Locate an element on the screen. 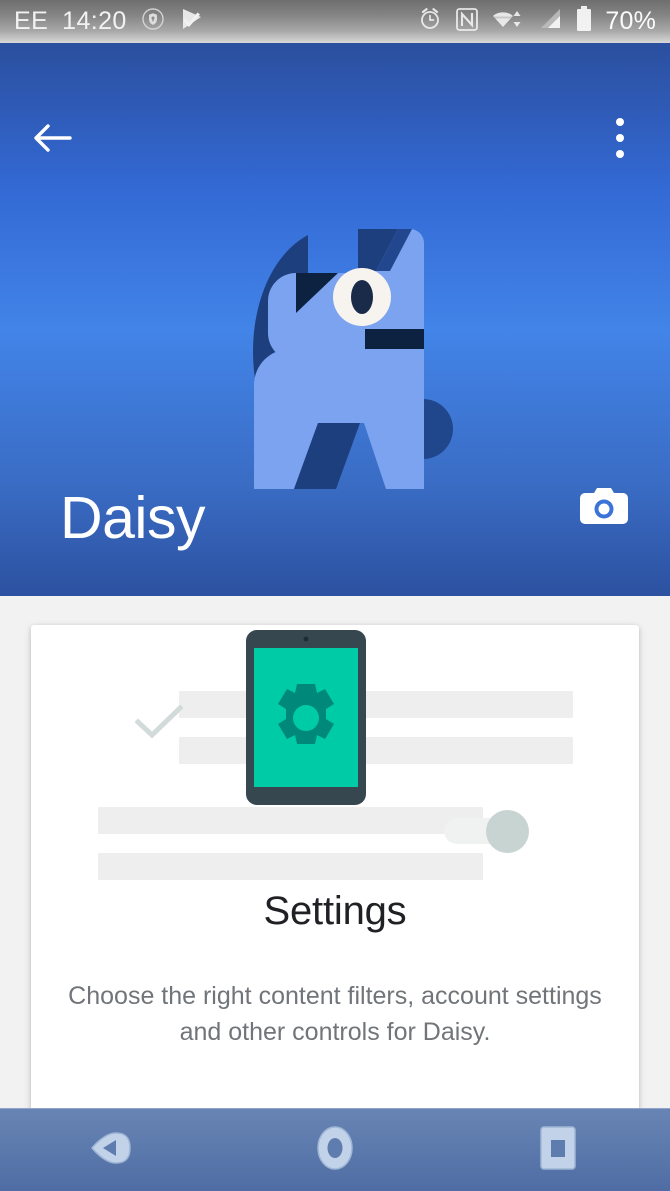  alarm-clock-icon is located at coordinates (430, 21).